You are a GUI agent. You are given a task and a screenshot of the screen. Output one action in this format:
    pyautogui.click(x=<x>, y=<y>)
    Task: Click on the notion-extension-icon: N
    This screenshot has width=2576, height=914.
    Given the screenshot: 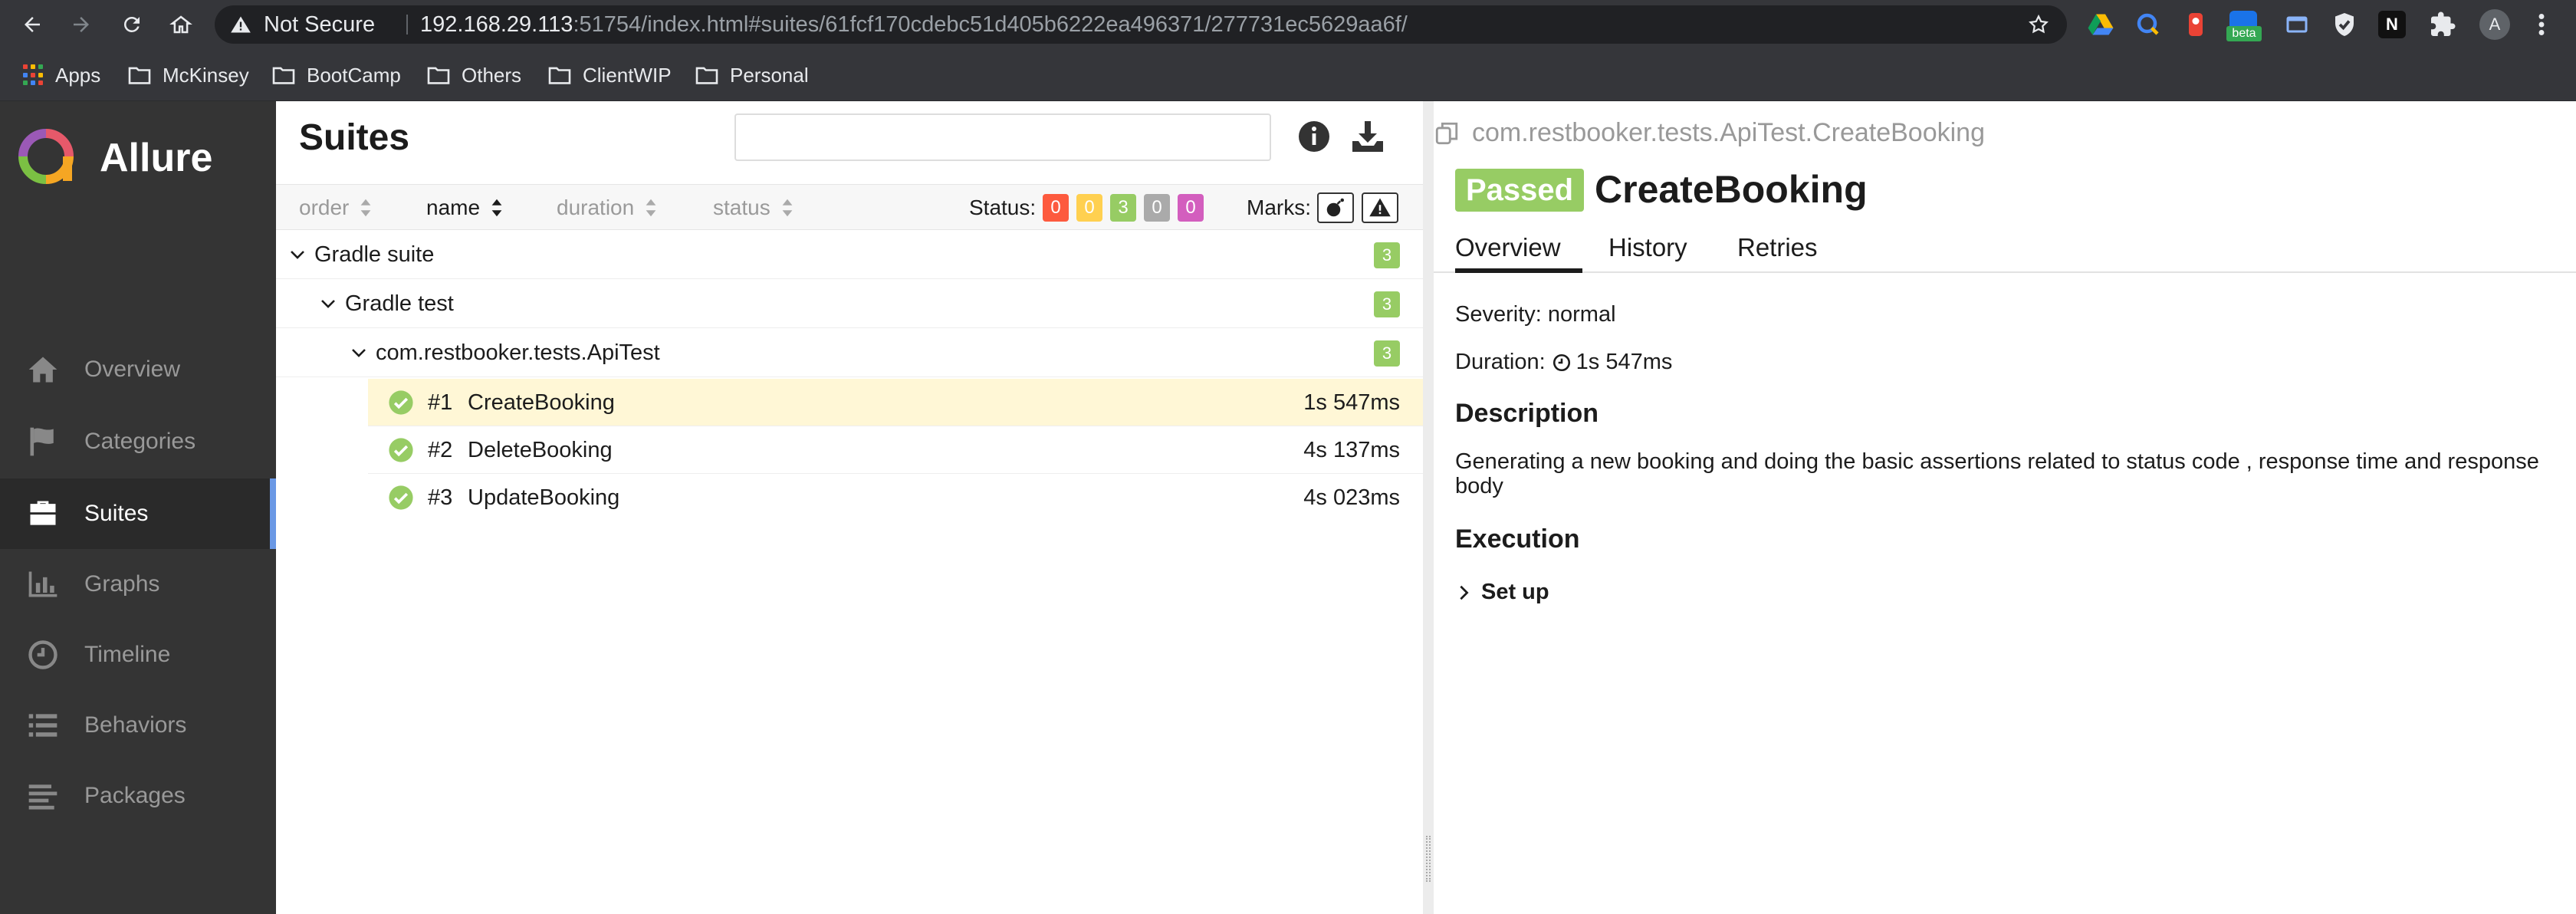 What is the action you would take?
    pyautogui.click(x=2392, y=25)
    